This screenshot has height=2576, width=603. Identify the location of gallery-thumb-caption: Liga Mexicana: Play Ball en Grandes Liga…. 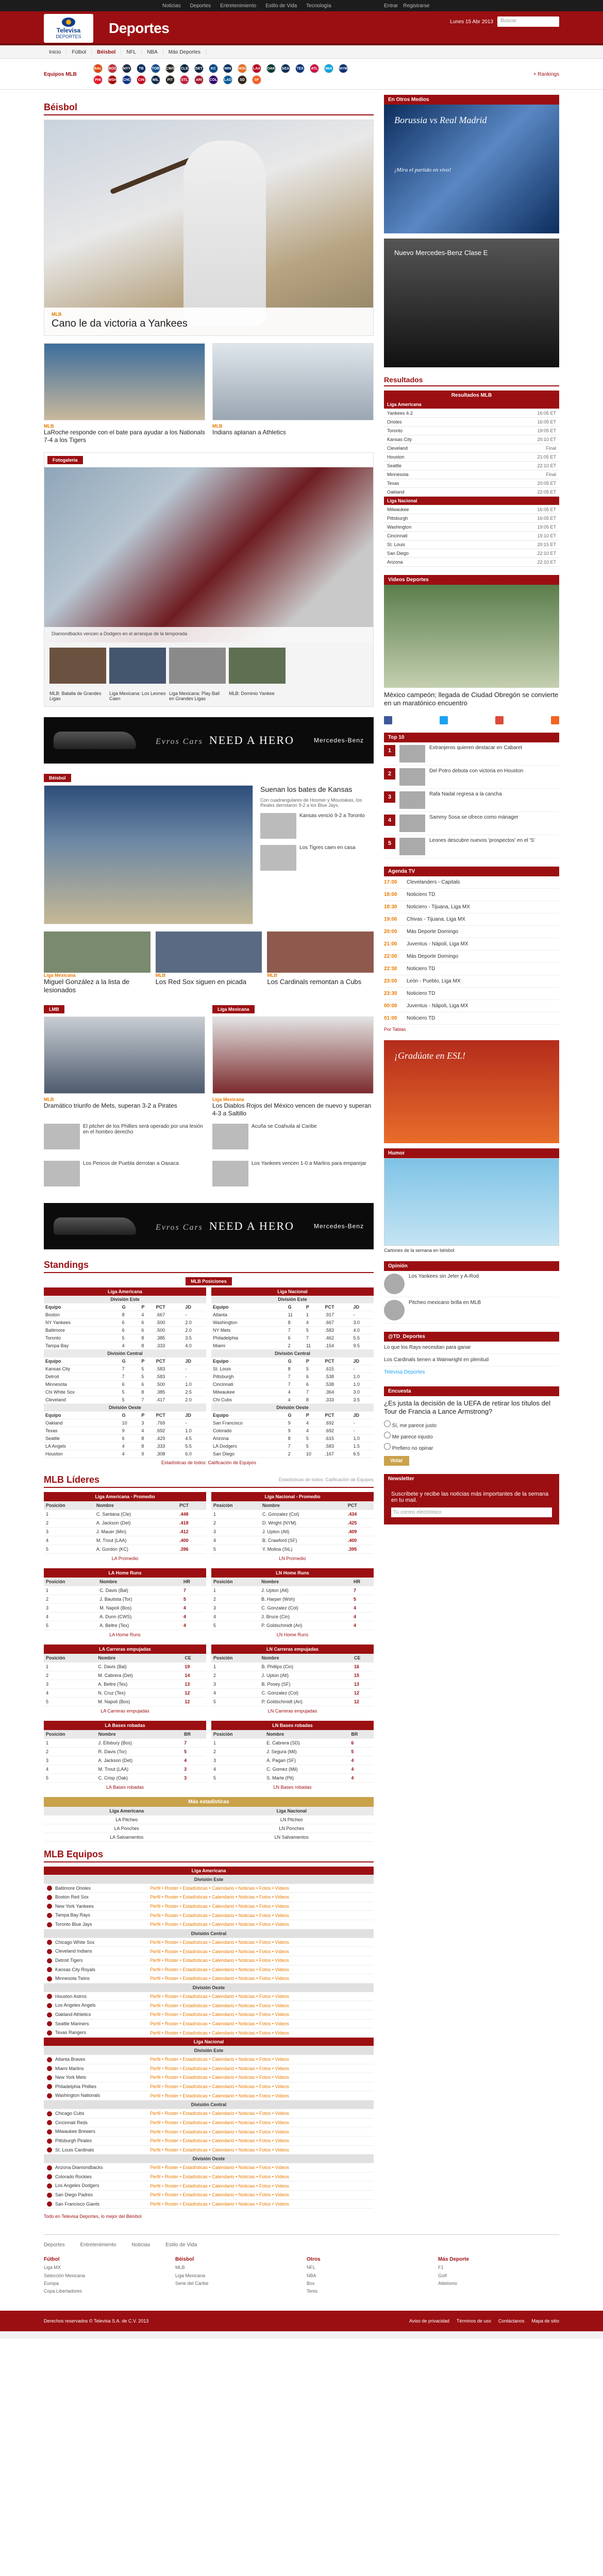
(197, 696).